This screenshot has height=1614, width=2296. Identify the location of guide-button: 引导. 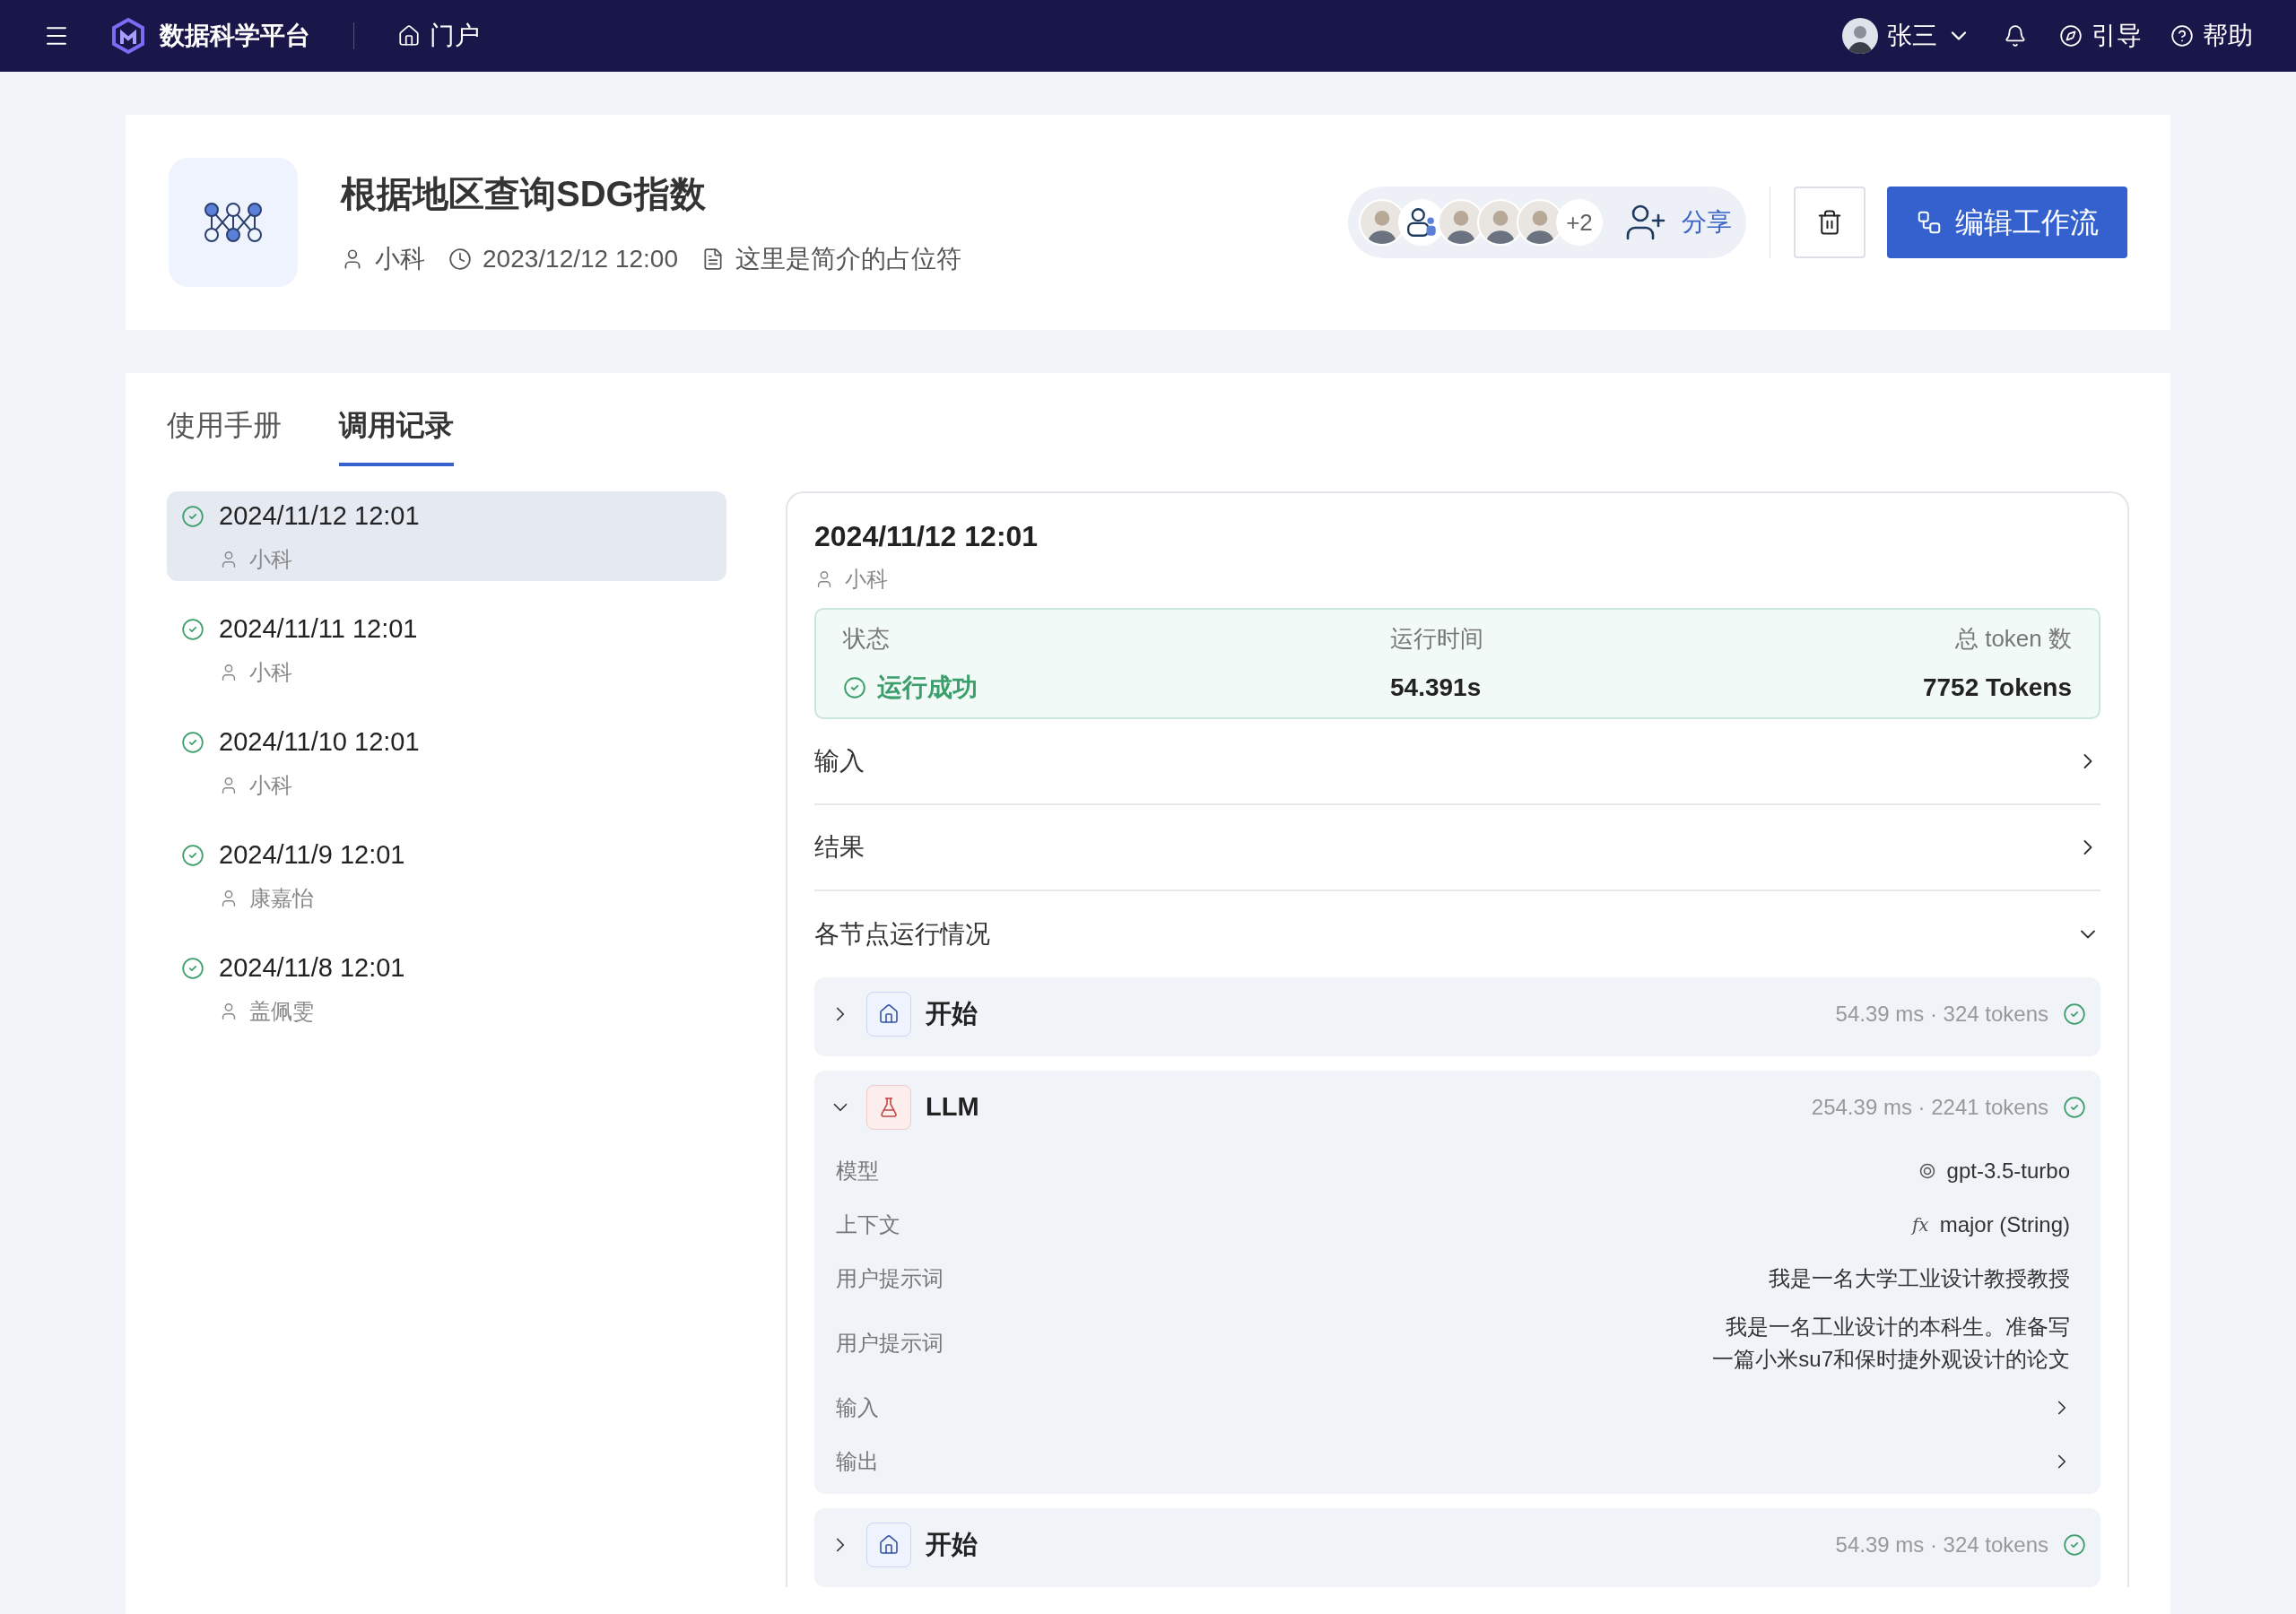
(2100, 36).